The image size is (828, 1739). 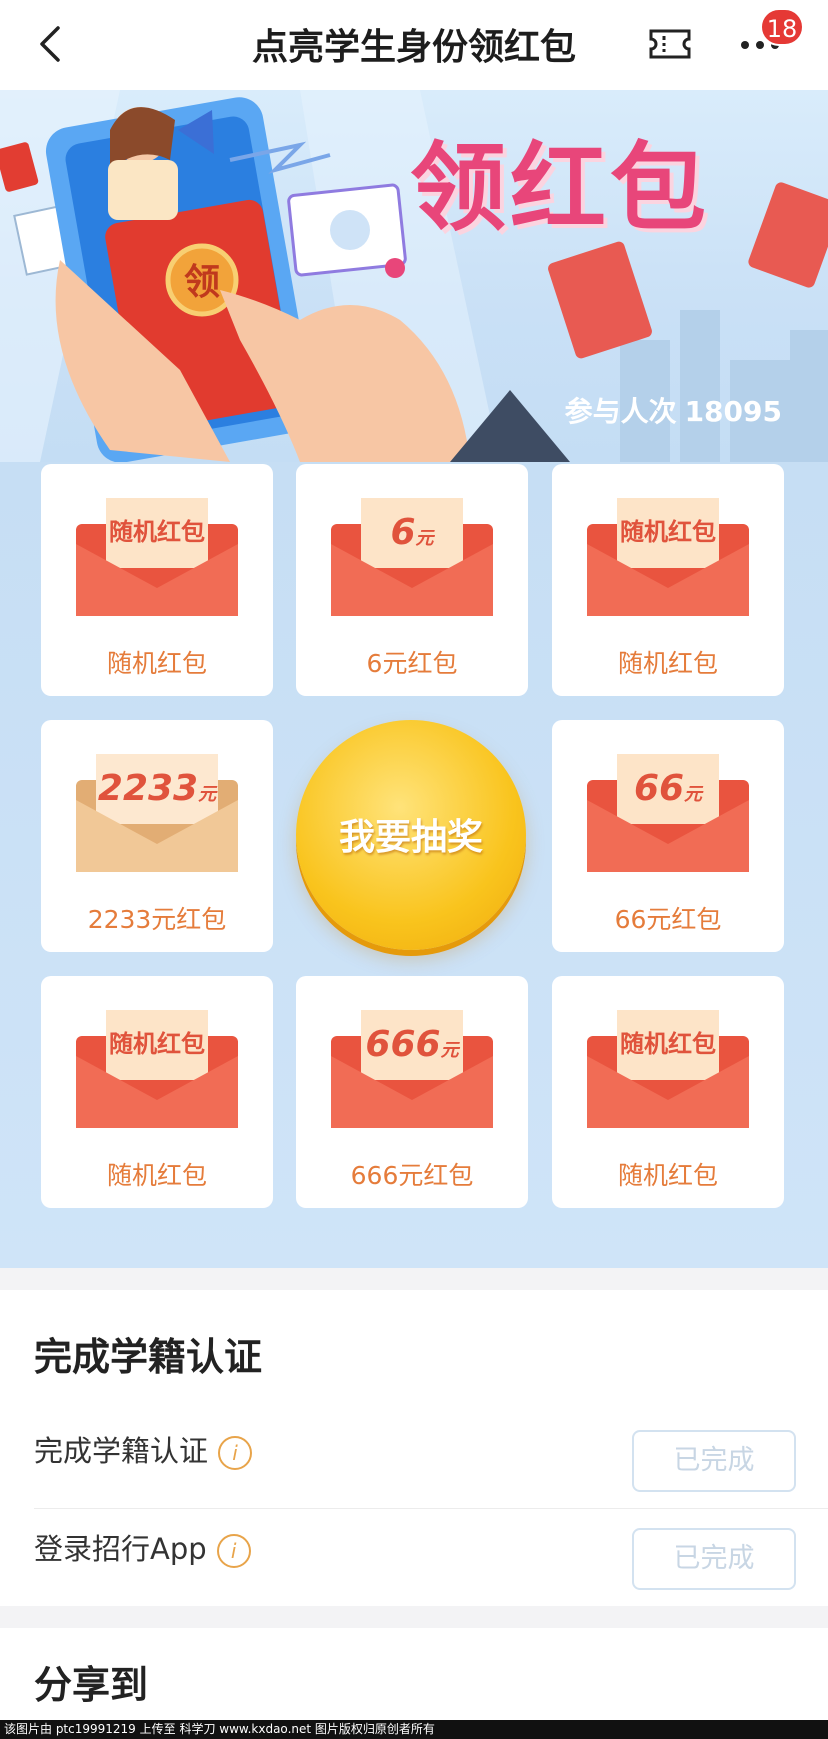 I want to click on task-label: 完成学籍认证, so click(x=121, y=1451).